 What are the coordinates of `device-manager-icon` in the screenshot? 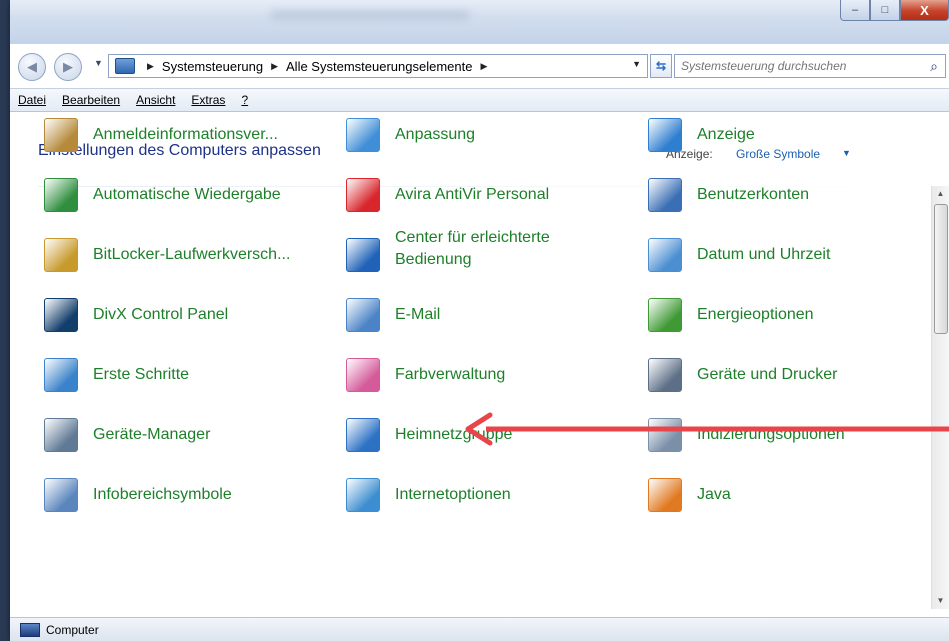 It's located at (61, 435).